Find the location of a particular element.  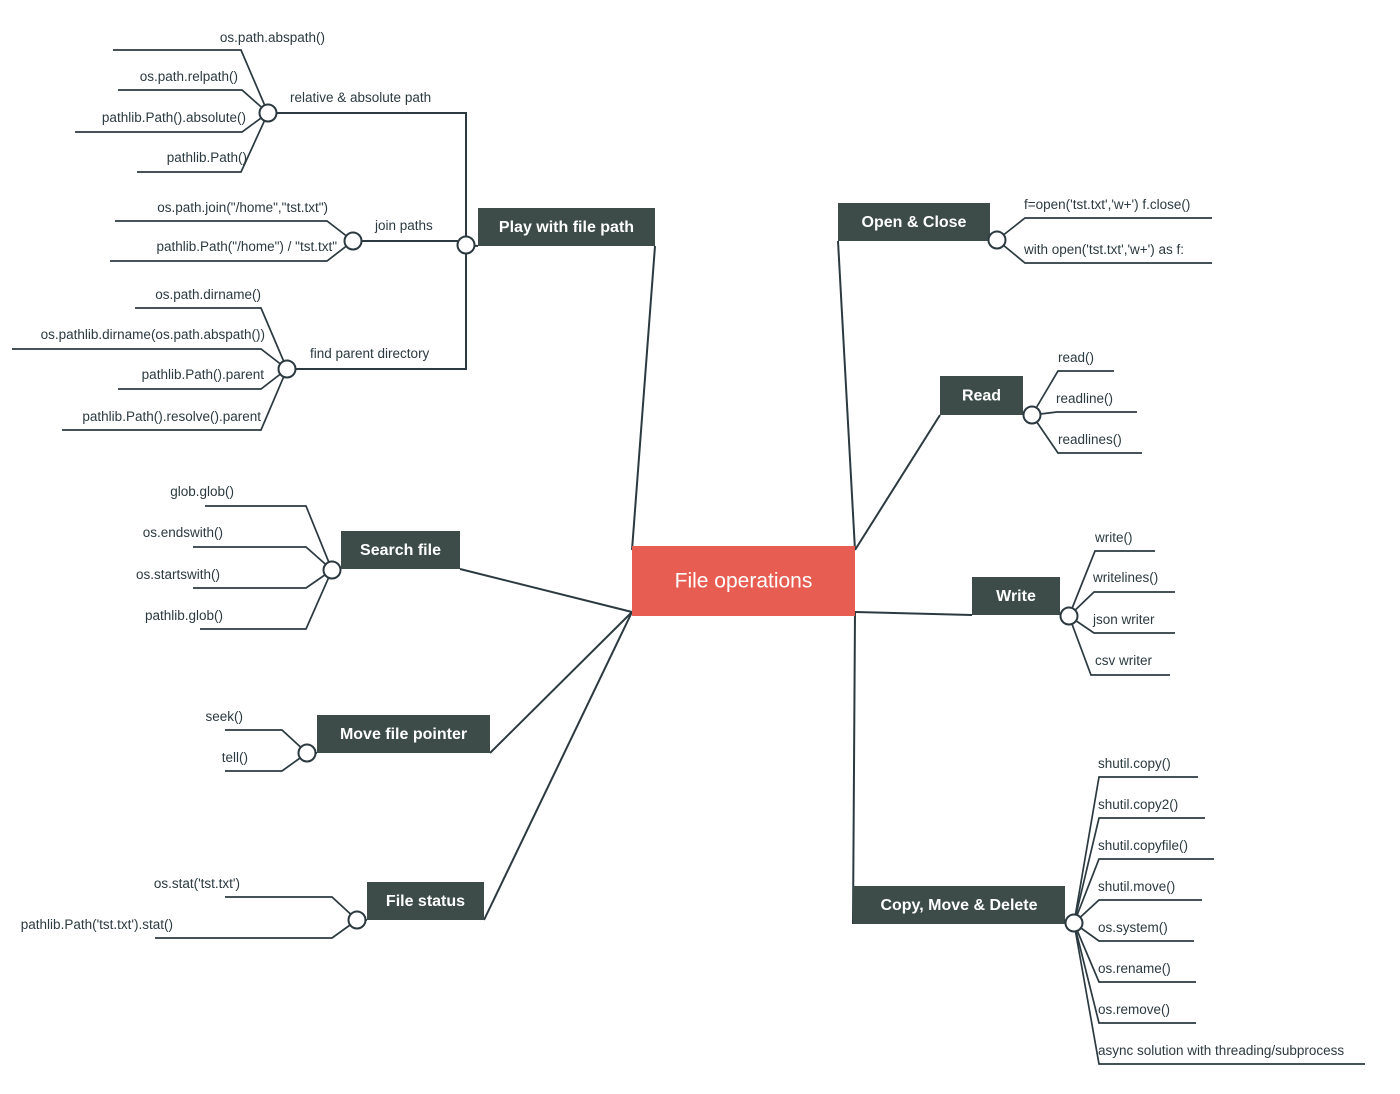

write-trunk is located at coordinates (913, 613).